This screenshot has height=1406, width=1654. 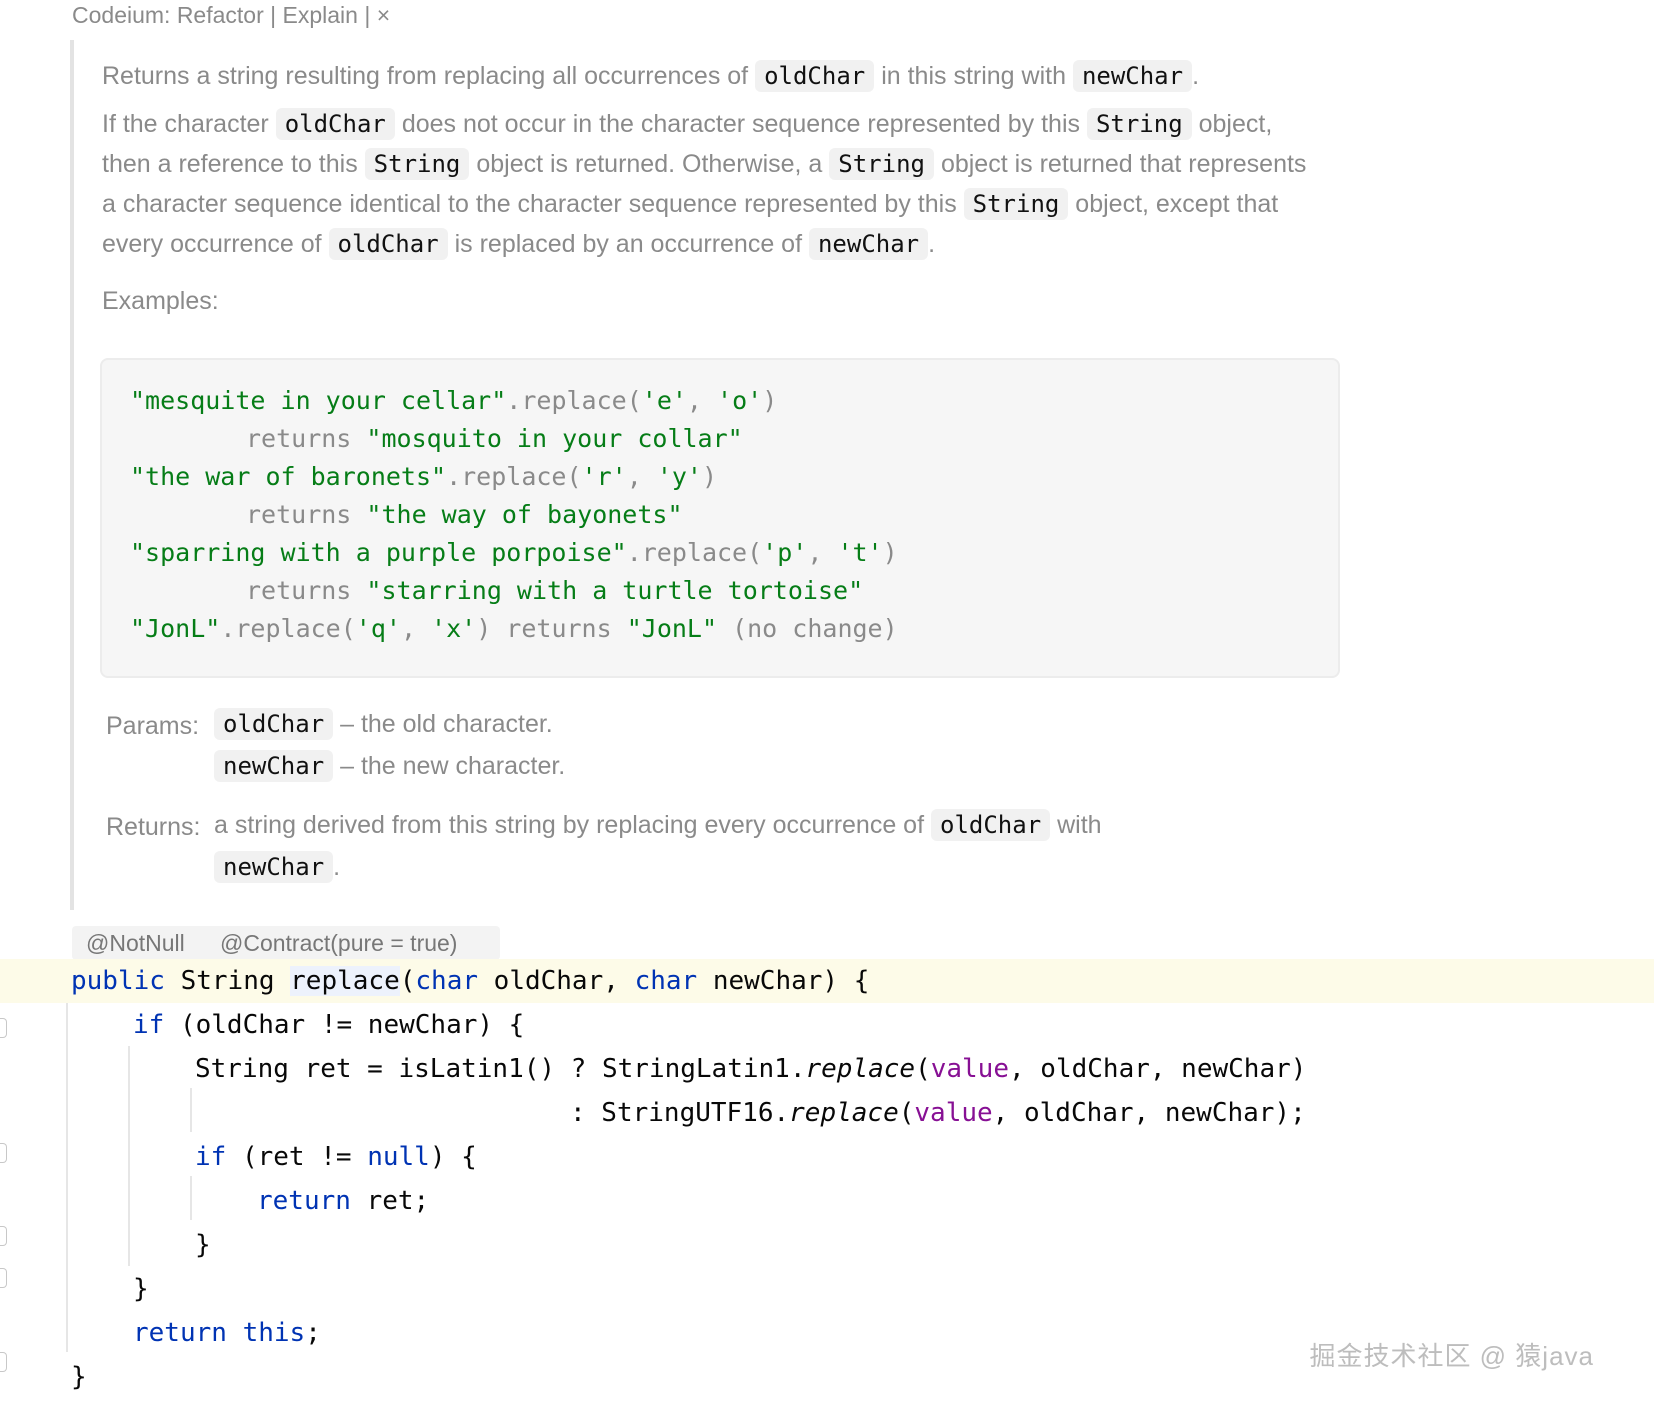 What do you see at coordinates (320, 15) in the screenshot?
I see `codeium-explain-link: Explain` at bounding box center [320, 15].